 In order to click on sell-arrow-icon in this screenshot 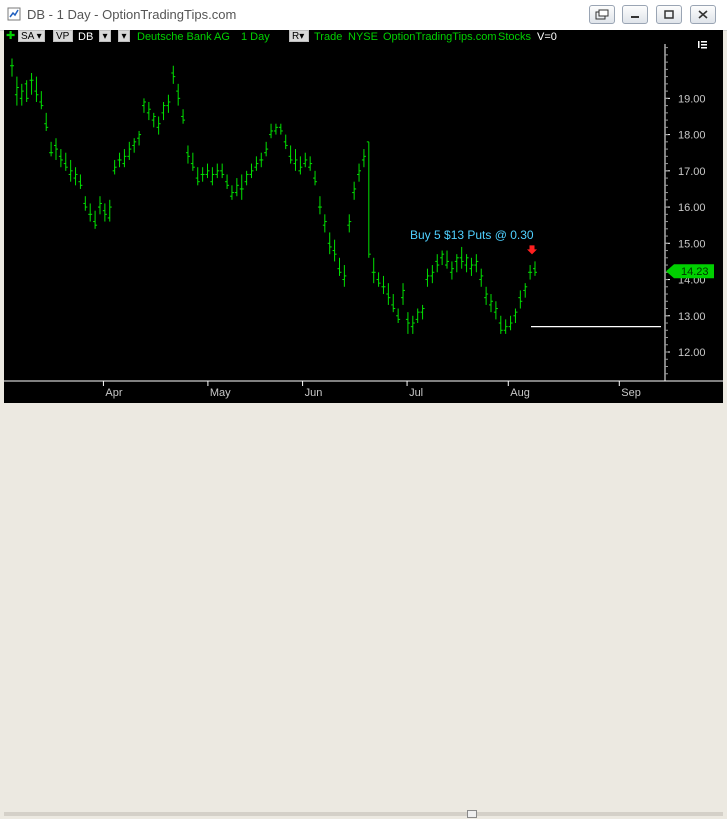, I will do `click(532, 250)`.